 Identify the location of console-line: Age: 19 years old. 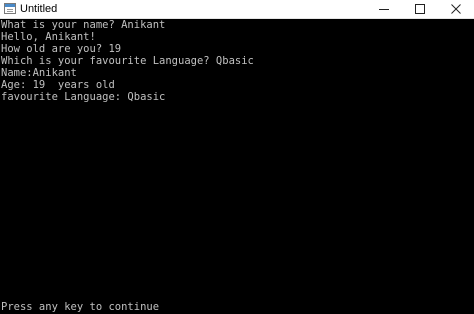
(58, 85).